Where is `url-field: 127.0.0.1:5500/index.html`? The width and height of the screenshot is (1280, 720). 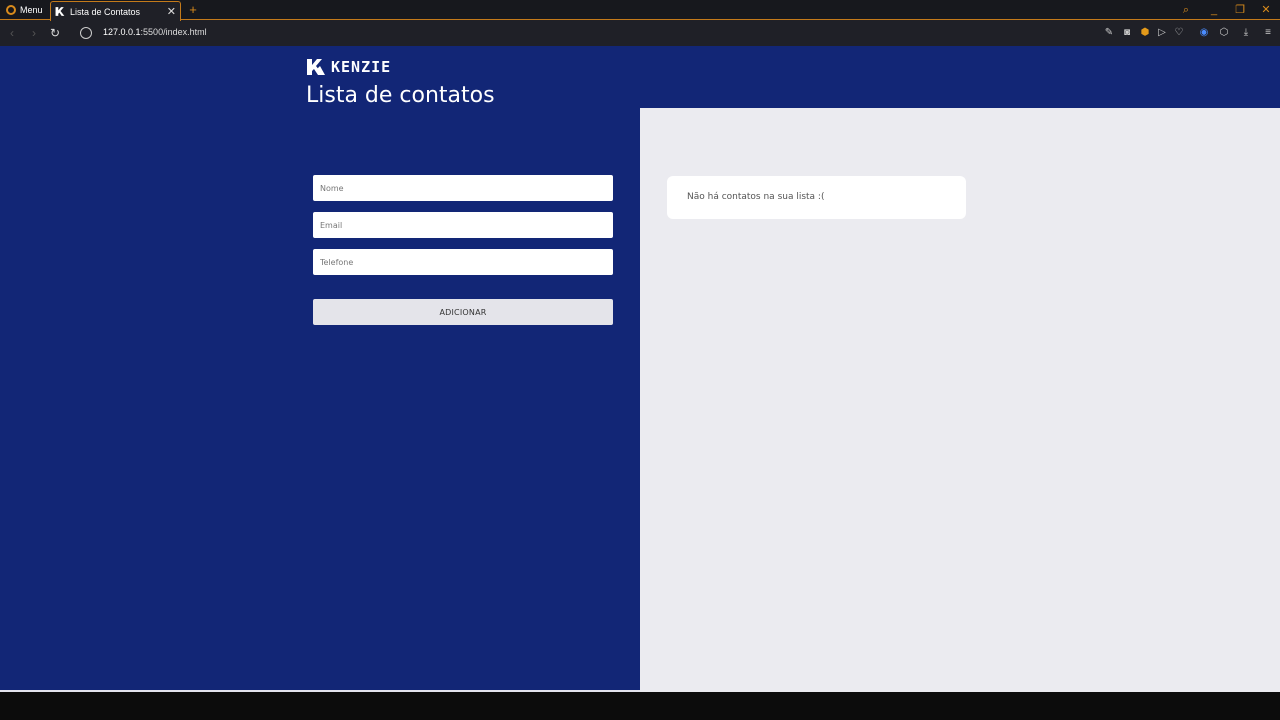 url-field: 127.0.0.1:5500/index.html is located at coordinates (155, 32).